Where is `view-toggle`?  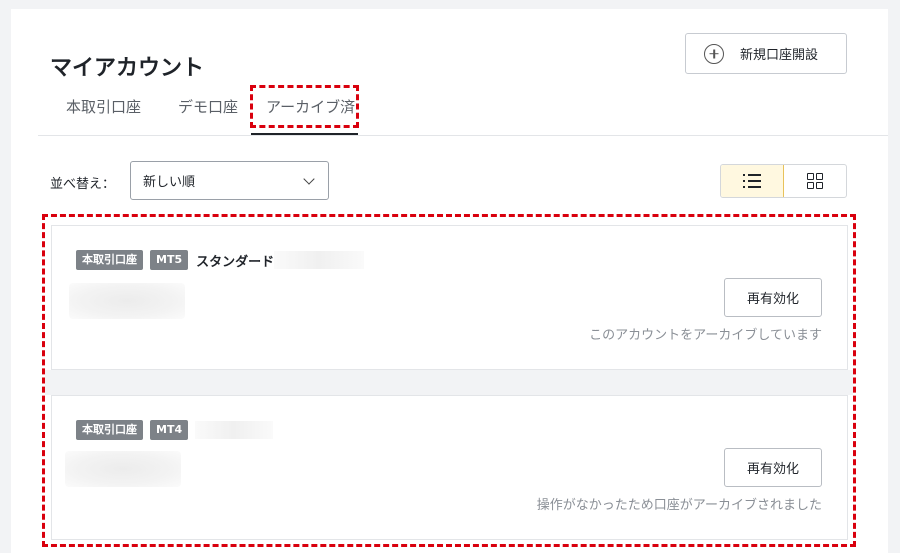 view-toggle is located at coordinates (783, 181).